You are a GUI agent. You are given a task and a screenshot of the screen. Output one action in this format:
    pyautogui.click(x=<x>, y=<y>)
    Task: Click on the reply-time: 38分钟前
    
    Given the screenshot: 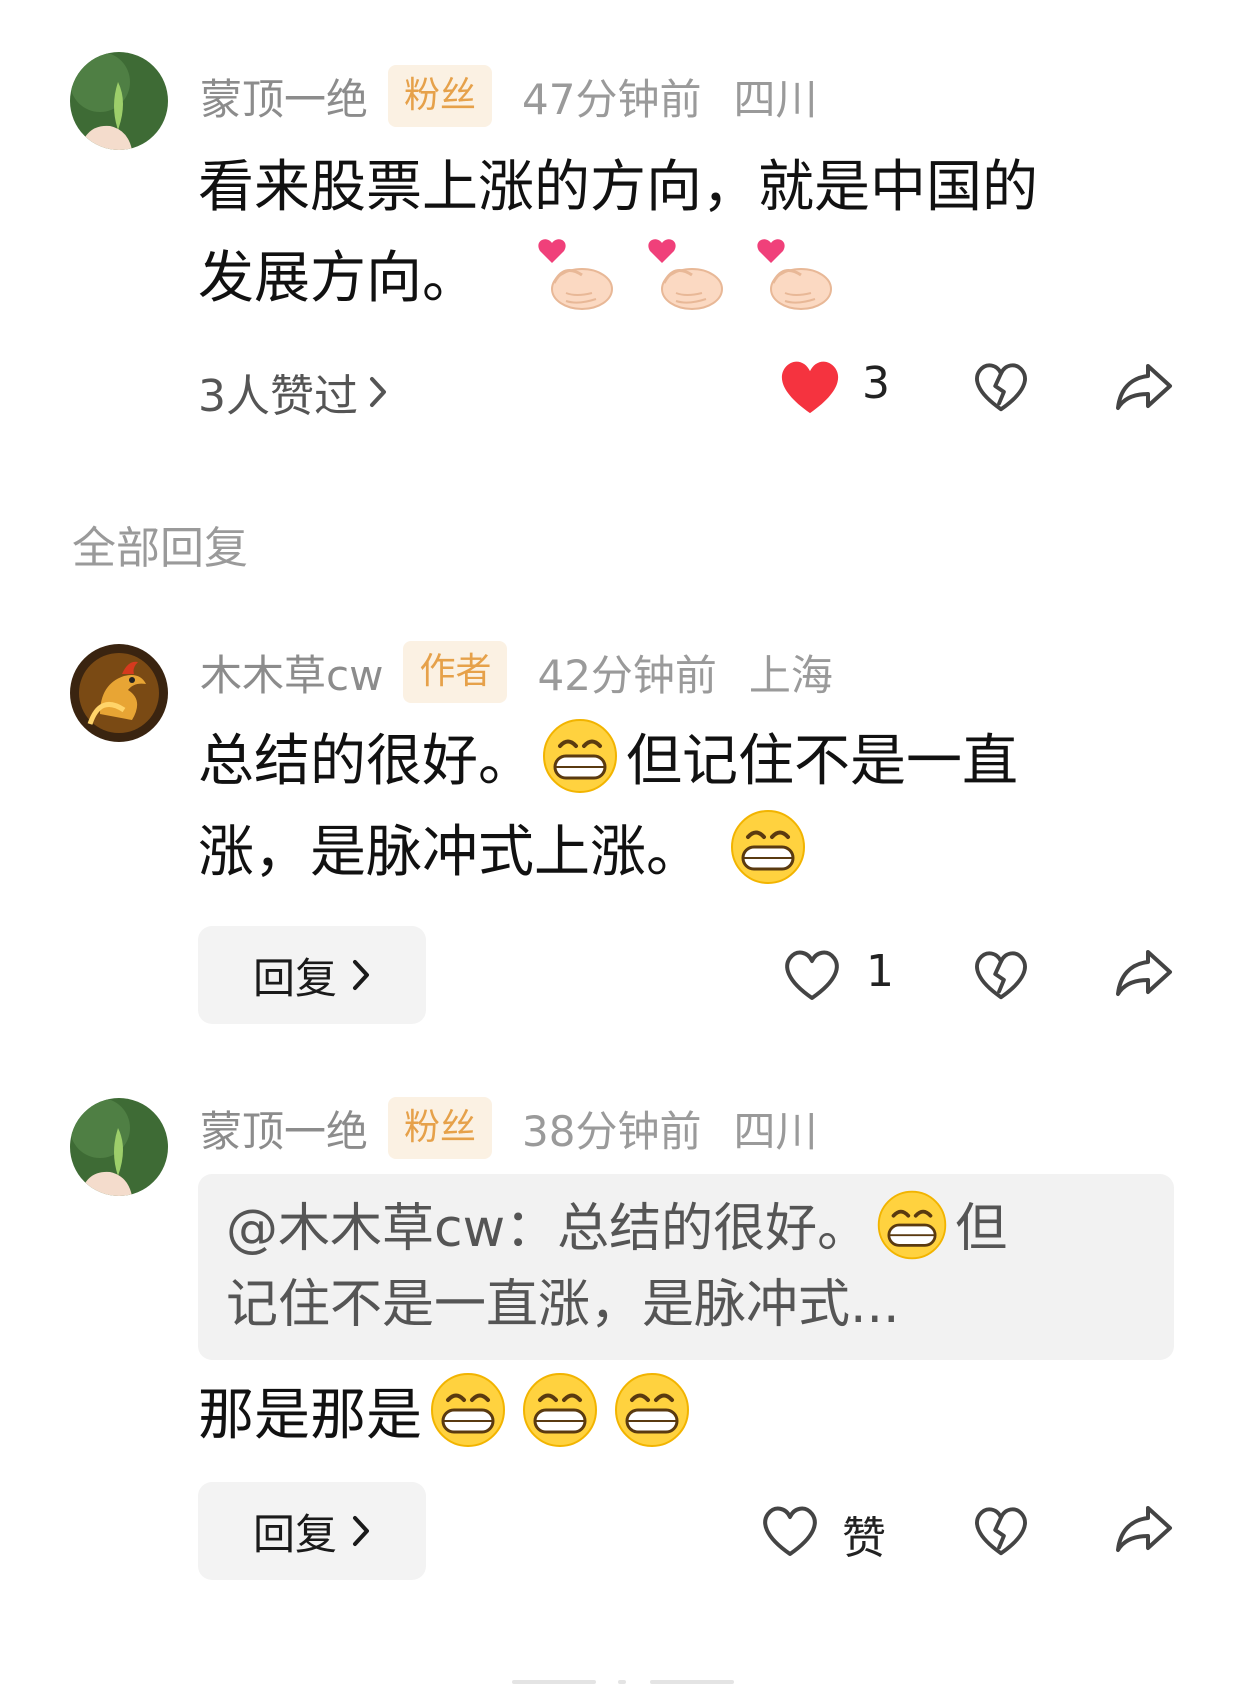 What is the action you would take?
    pyautogui.click(x=612, y=1131)
    